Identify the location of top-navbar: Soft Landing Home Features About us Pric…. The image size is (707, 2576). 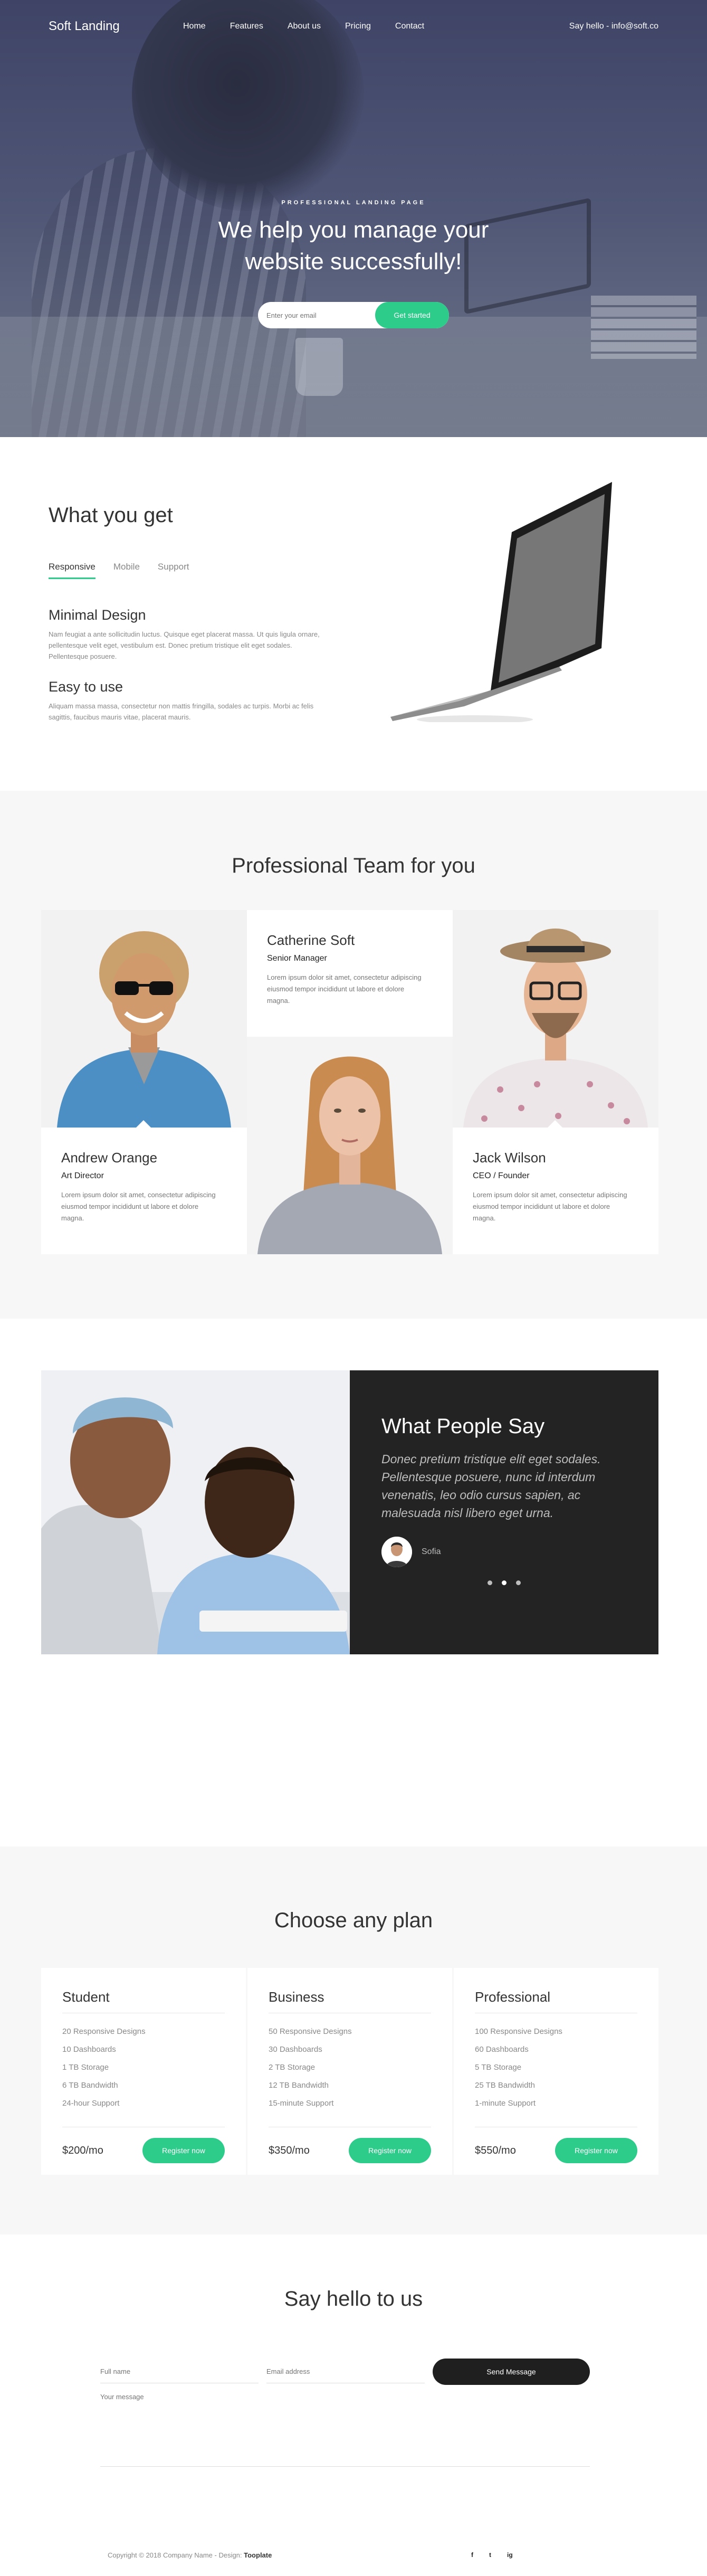
(353, 26).